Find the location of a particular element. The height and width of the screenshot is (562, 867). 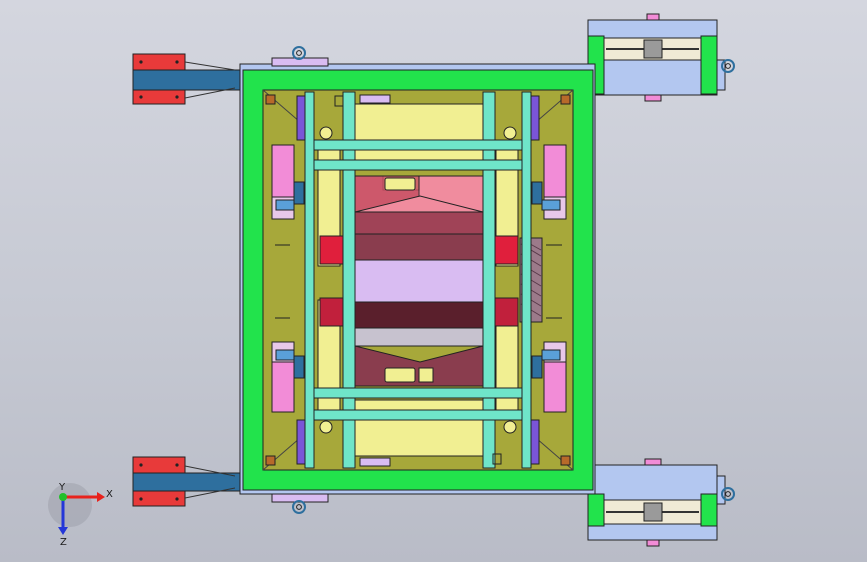

bottom-yellow-block is located at coordinates (419, 438).